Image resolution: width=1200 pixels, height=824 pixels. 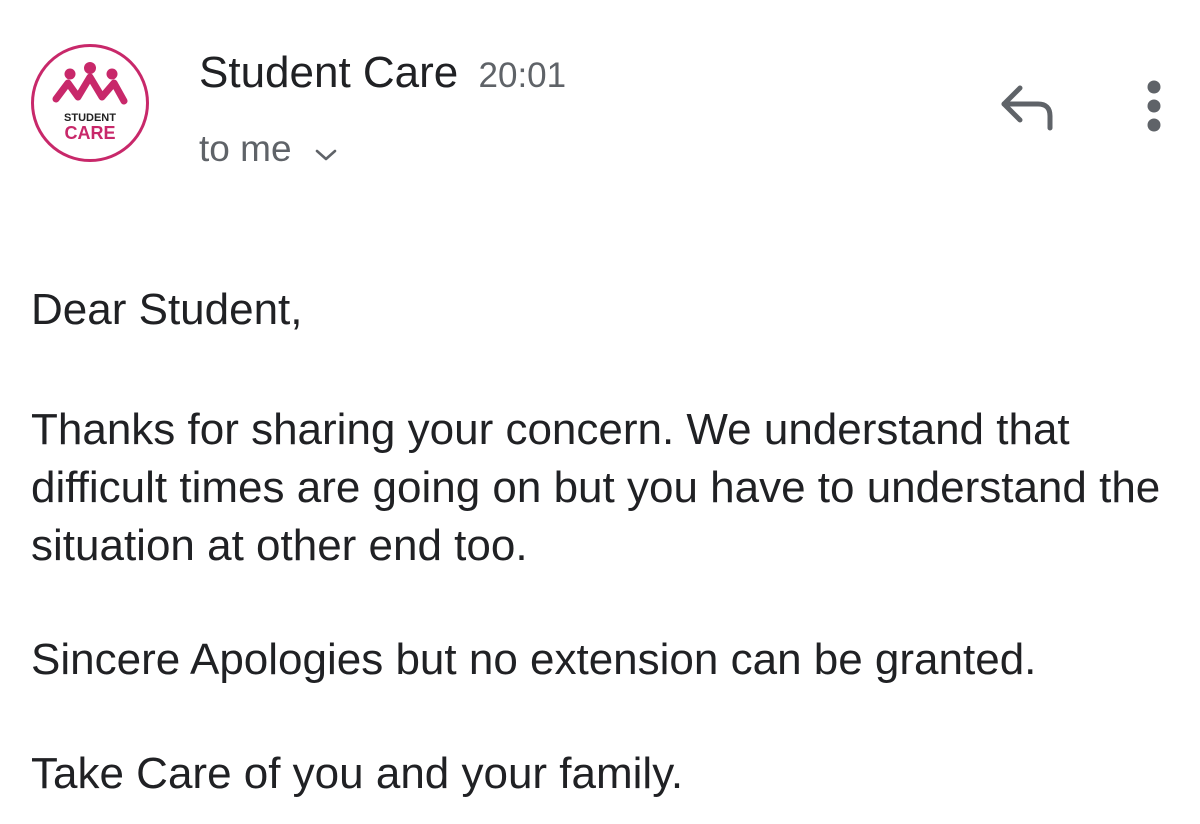 What do you see at coordinates (245, 148) in the screenshot?
I see `recipient-label: to me` at bounding box center [245, 148].